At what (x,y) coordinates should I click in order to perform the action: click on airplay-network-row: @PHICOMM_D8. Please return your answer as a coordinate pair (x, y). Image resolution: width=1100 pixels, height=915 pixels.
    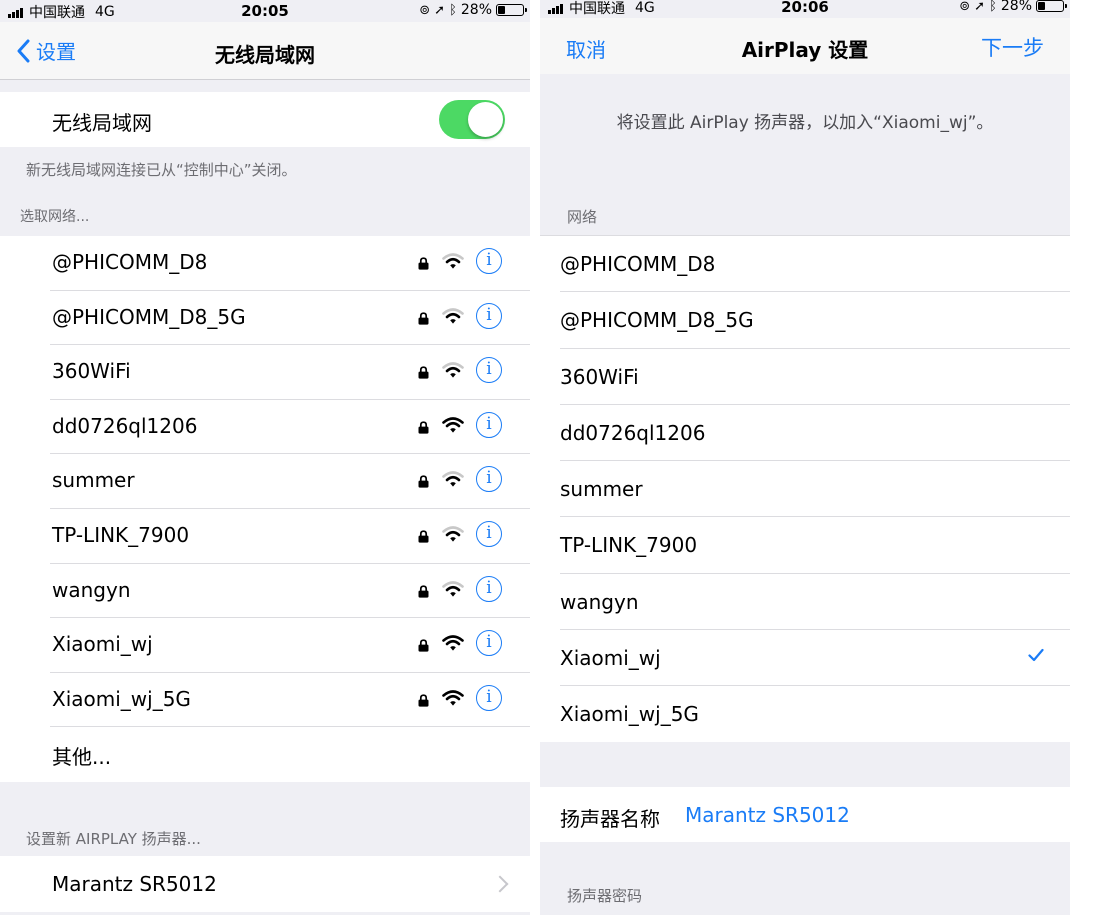
    Looking at the image, I should click on (805, 264).